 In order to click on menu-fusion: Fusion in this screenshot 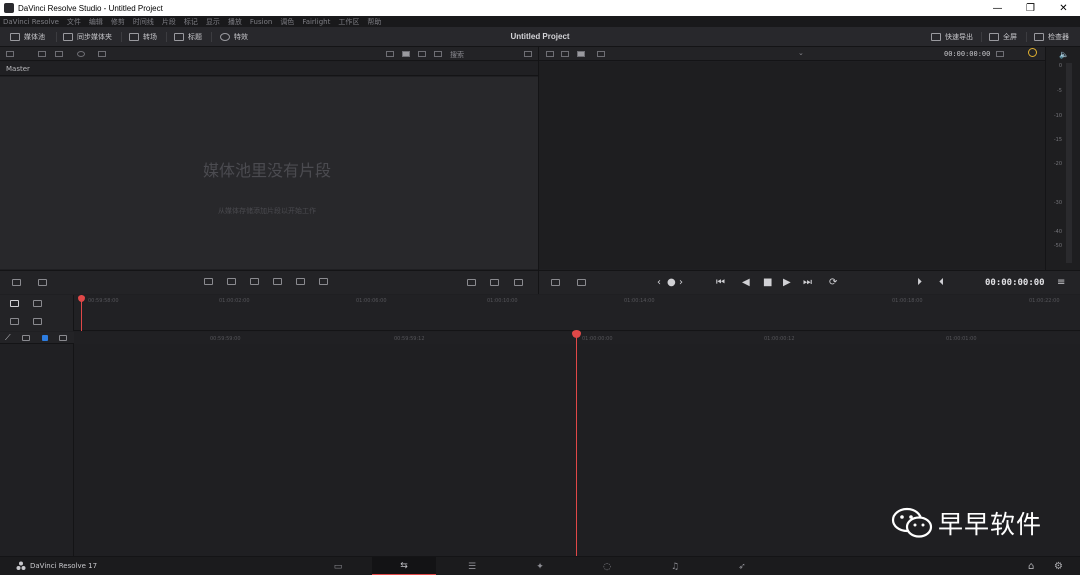, I will do `click(261, 22)`.